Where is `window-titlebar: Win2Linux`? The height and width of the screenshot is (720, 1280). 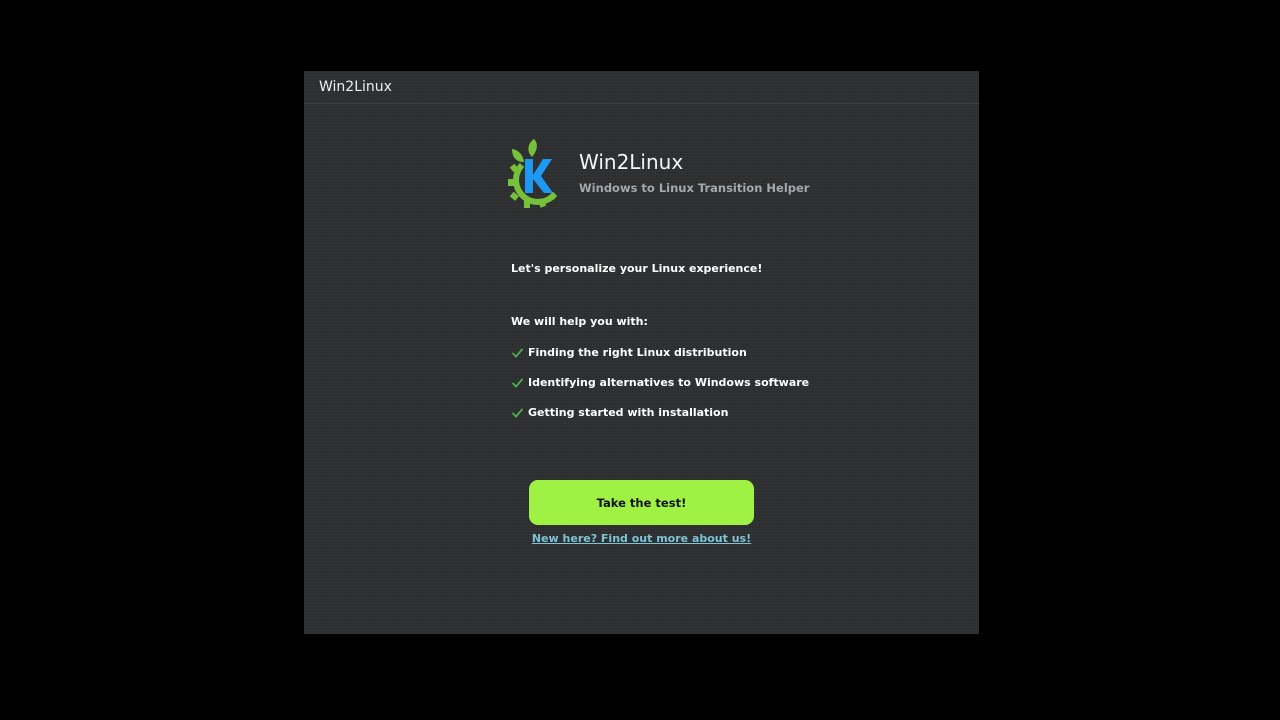 window-titlebar: Win2Linux is located at coordinates (641, 87).